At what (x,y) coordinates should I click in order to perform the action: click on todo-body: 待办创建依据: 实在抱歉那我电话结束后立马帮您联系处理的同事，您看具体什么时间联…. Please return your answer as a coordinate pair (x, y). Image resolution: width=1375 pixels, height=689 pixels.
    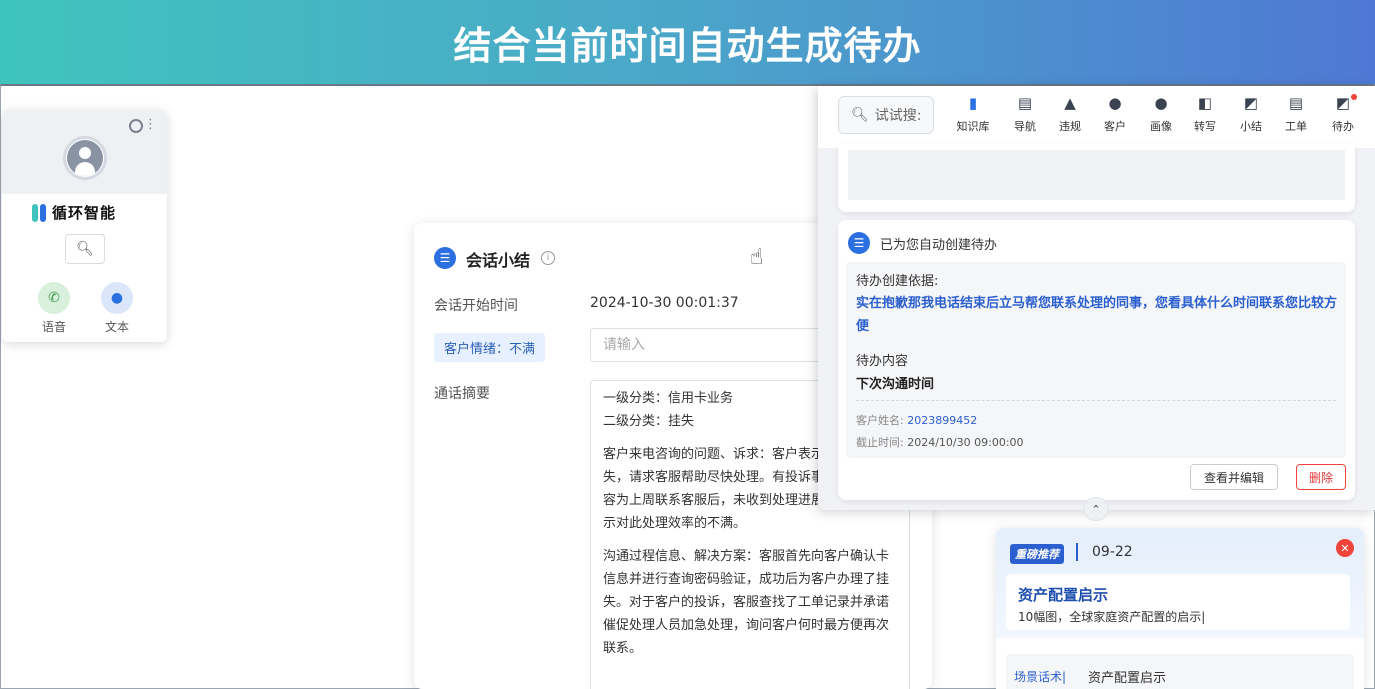
    Looking at the image, I should click on (1096, 360).